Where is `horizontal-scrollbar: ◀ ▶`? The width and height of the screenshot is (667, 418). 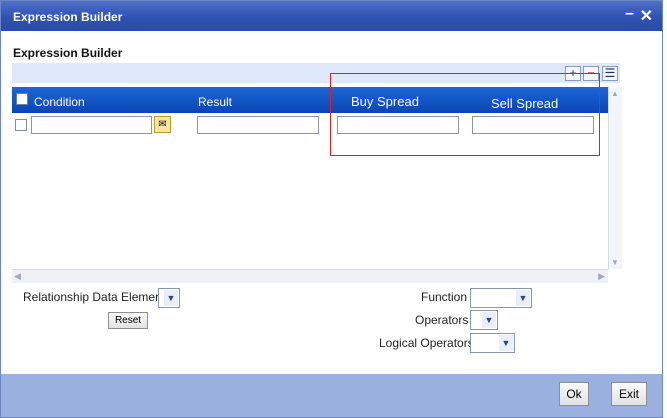
horizontal-scrollbar: ◀ ▶ is located at coordinates (310, 276).